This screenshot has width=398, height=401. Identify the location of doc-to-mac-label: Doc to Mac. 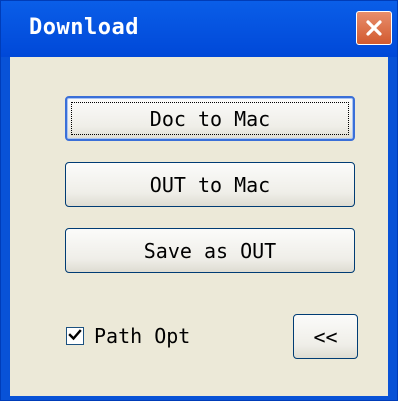
(210, 118).